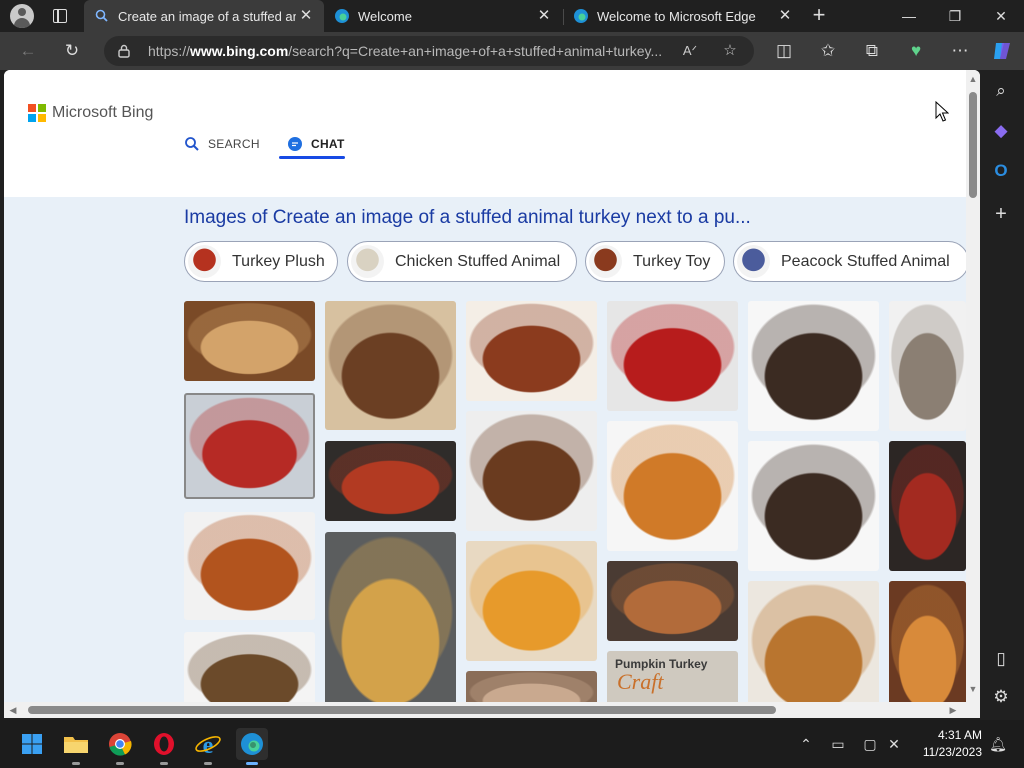  I want to click on tab-title: Welcome to Microsoft Edge, so click(676, 16).